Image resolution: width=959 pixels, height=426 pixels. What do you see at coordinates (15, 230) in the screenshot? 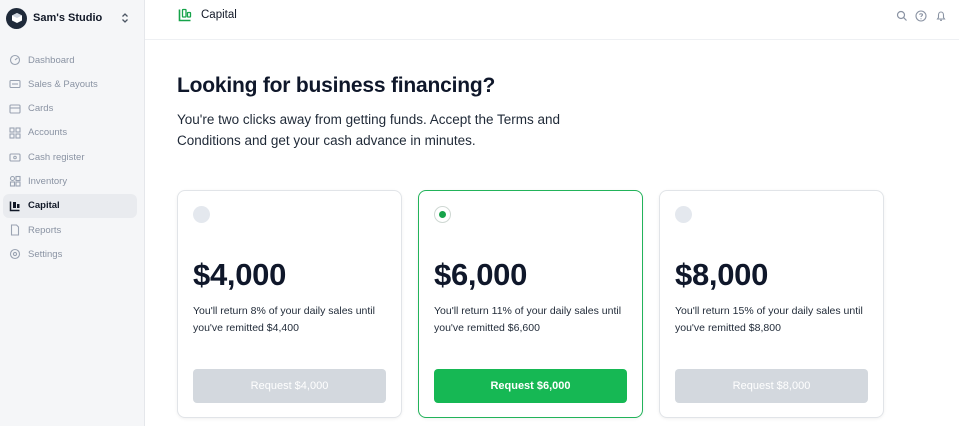
I see `reports-icon` at bounding box center [15, 230].